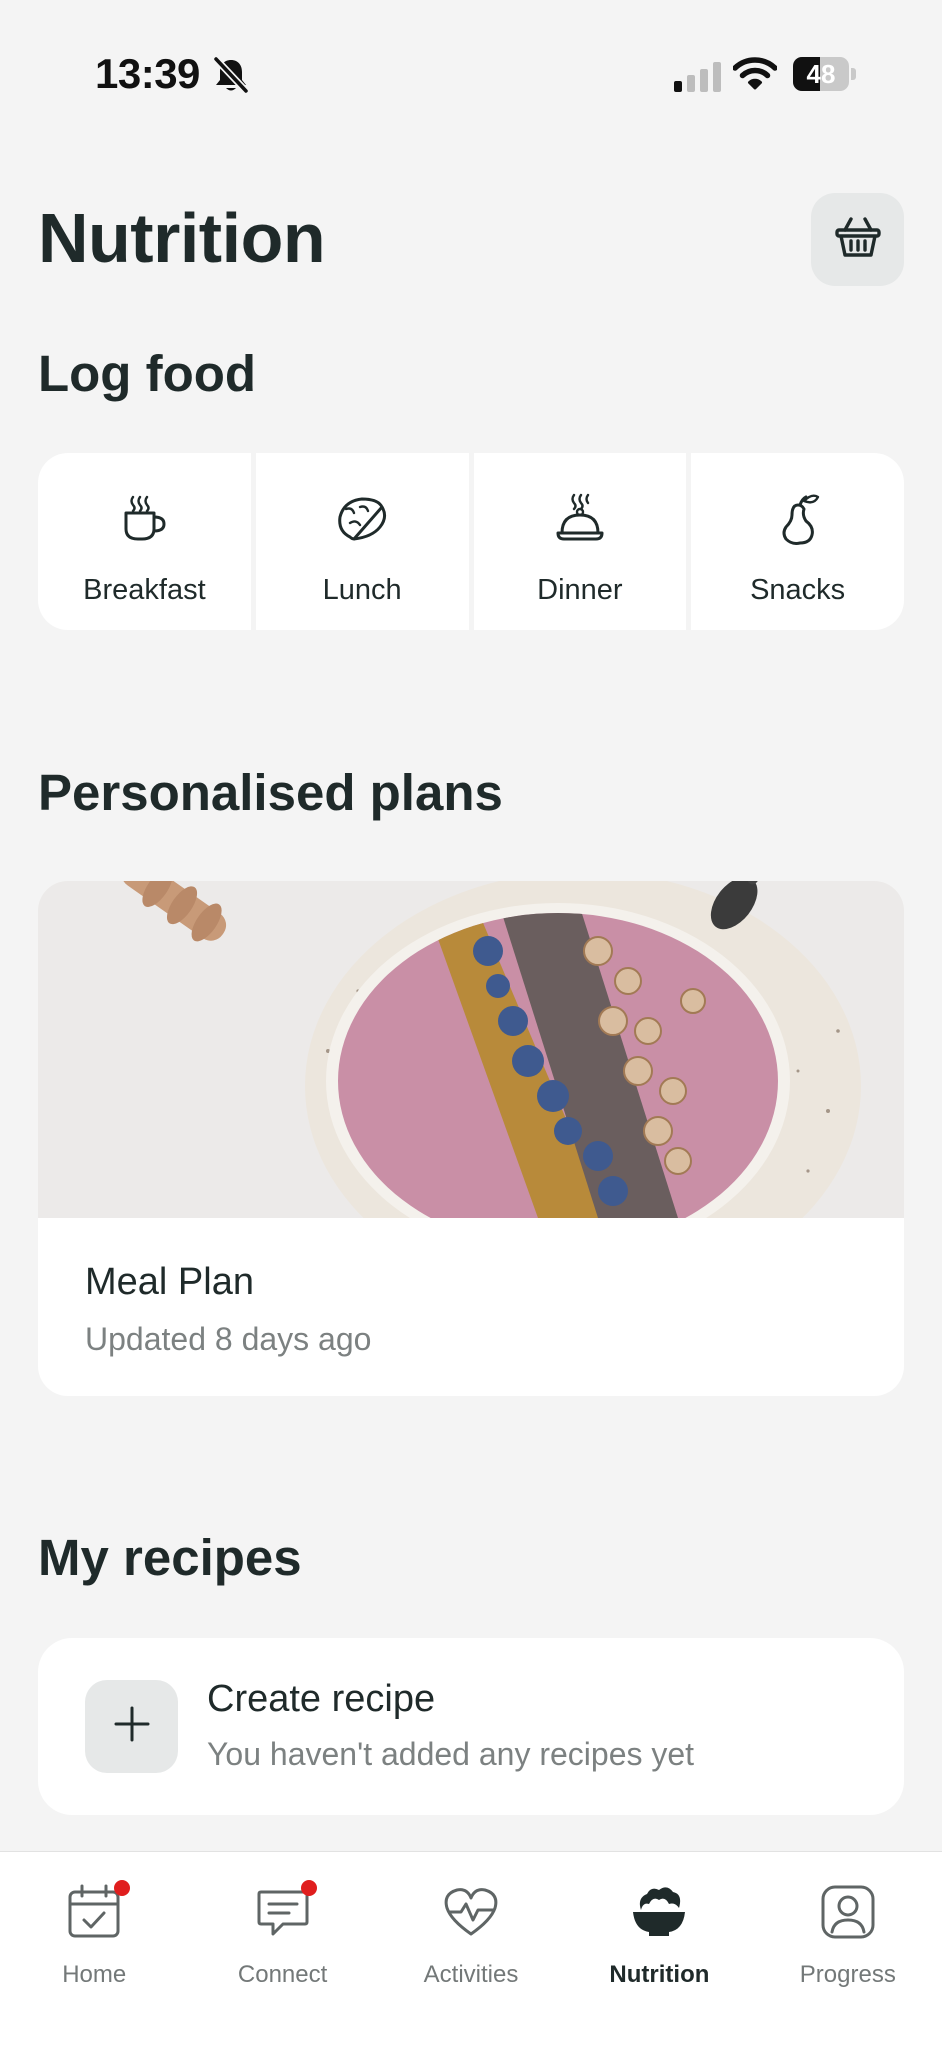 The width and height of the screenshot is (942, 2049). Describe the element at coordinates (362, 590) in the screenshot. I see `log-item-label: Lunch` at that location.